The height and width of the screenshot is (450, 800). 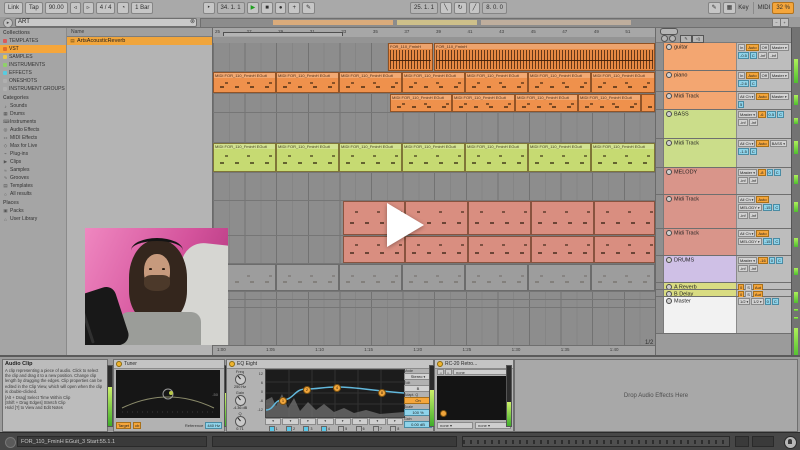 I want to click on mixer-chip: -1.5, so click(x=743, y=151).